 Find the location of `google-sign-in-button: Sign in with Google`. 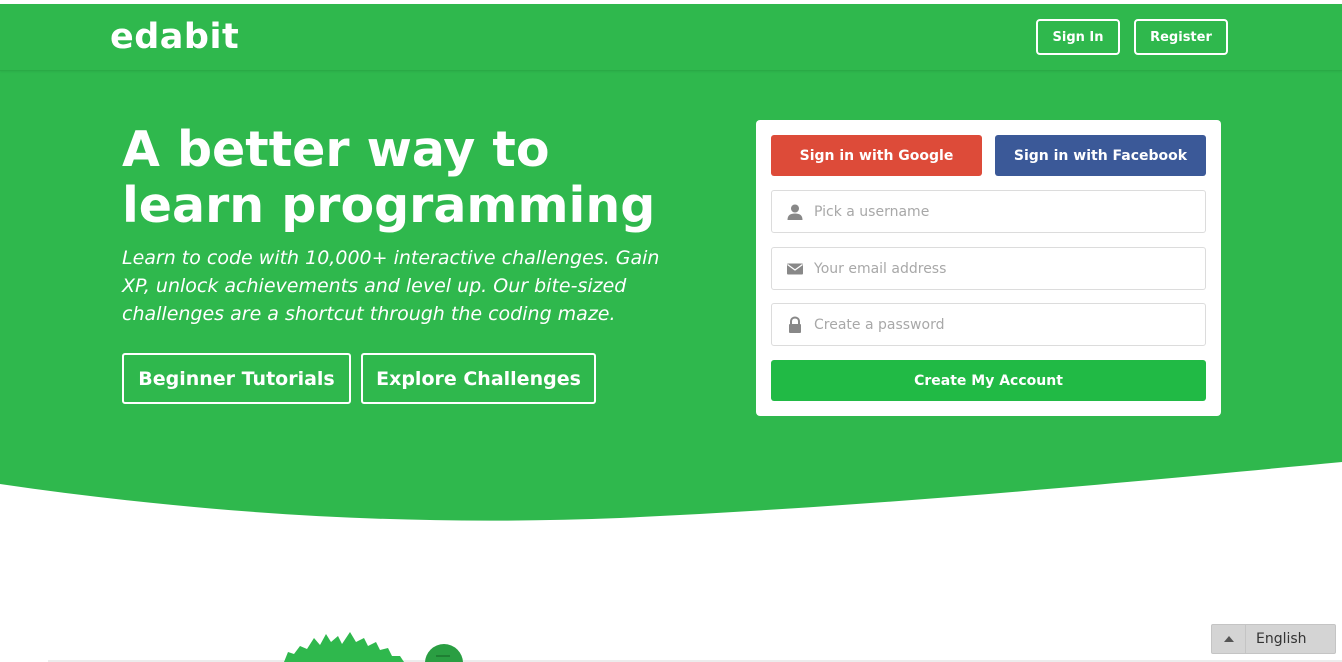

google-sign-in-button: Sign in with Google is located at coordinates (876, 155).